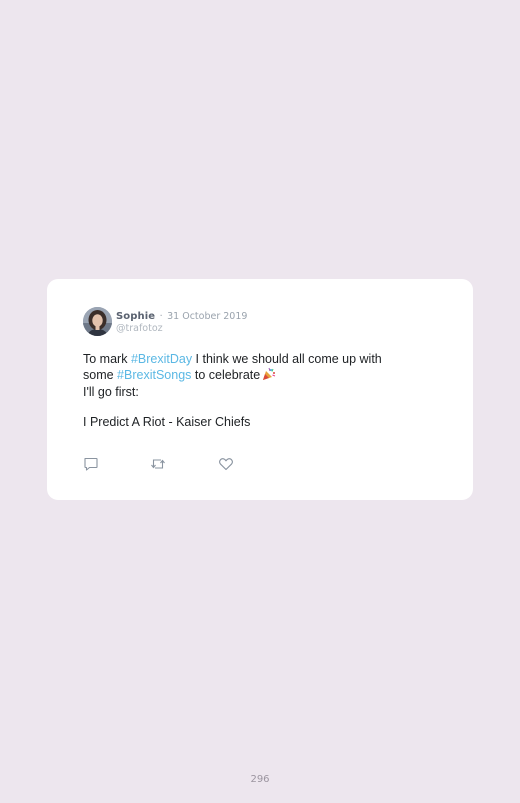 The width and height of the screenshot is (520, 803). Describe the element at coordinates (269, 376) in the screenshot. I see `party-popper-icon` at that location.